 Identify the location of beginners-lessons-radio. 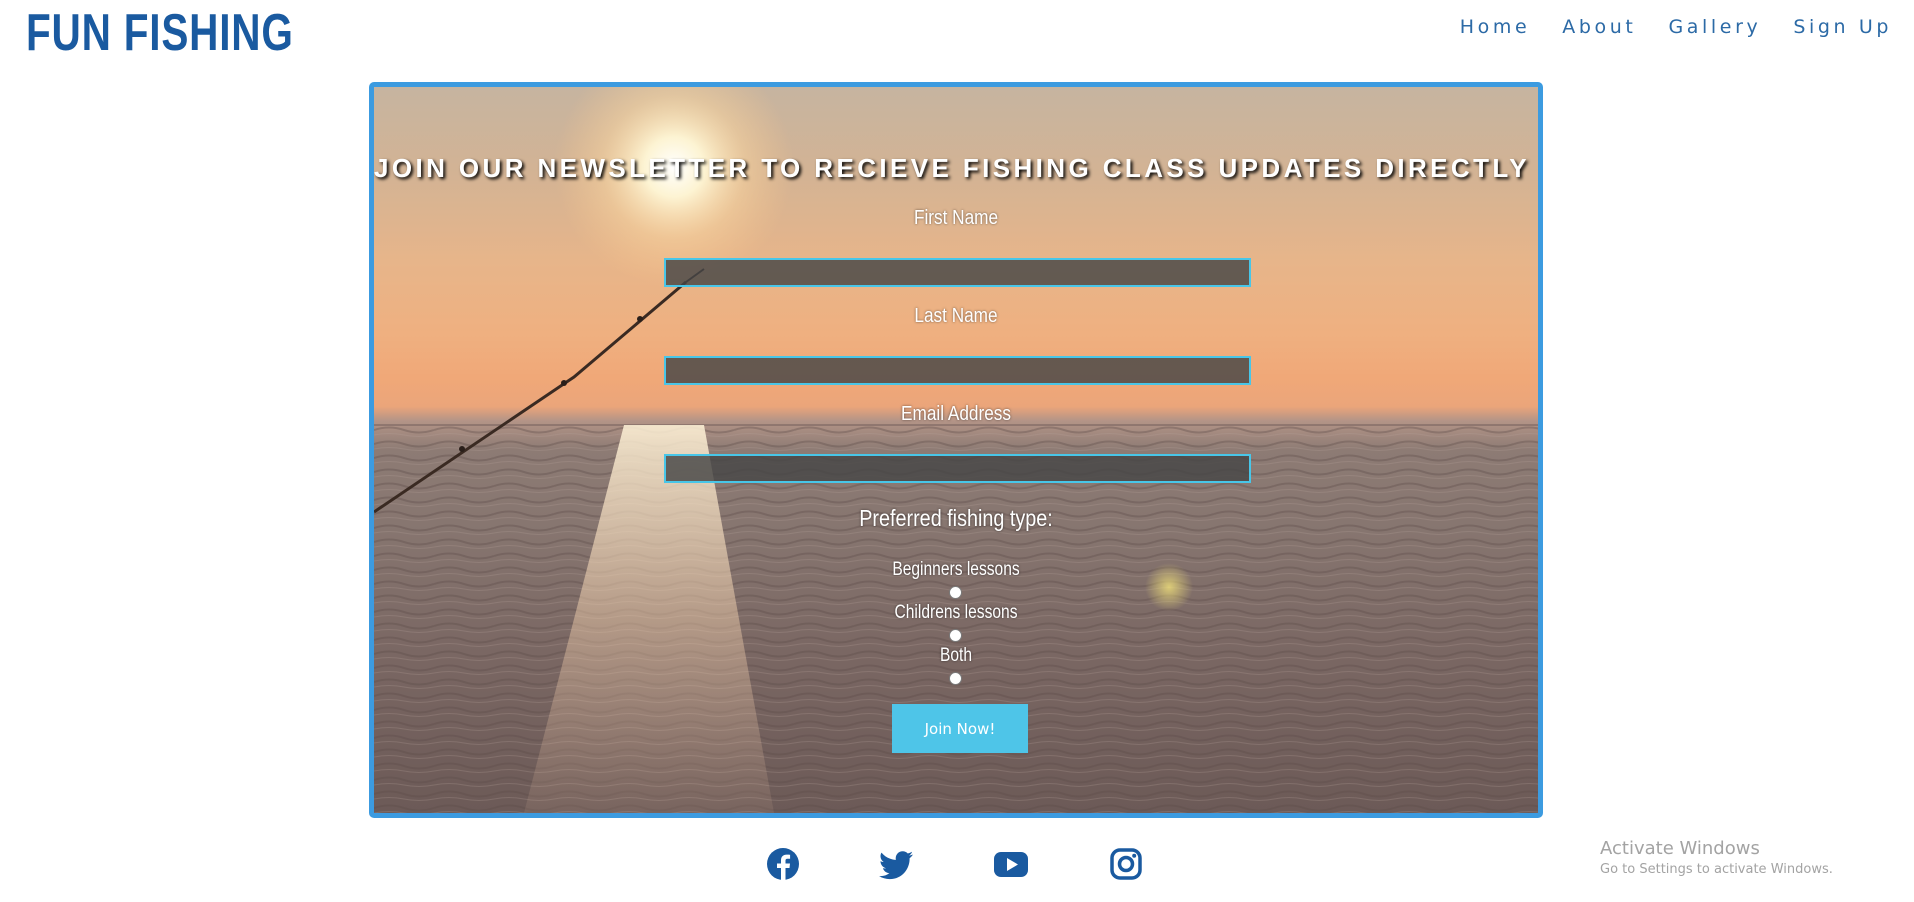
(955, 592).